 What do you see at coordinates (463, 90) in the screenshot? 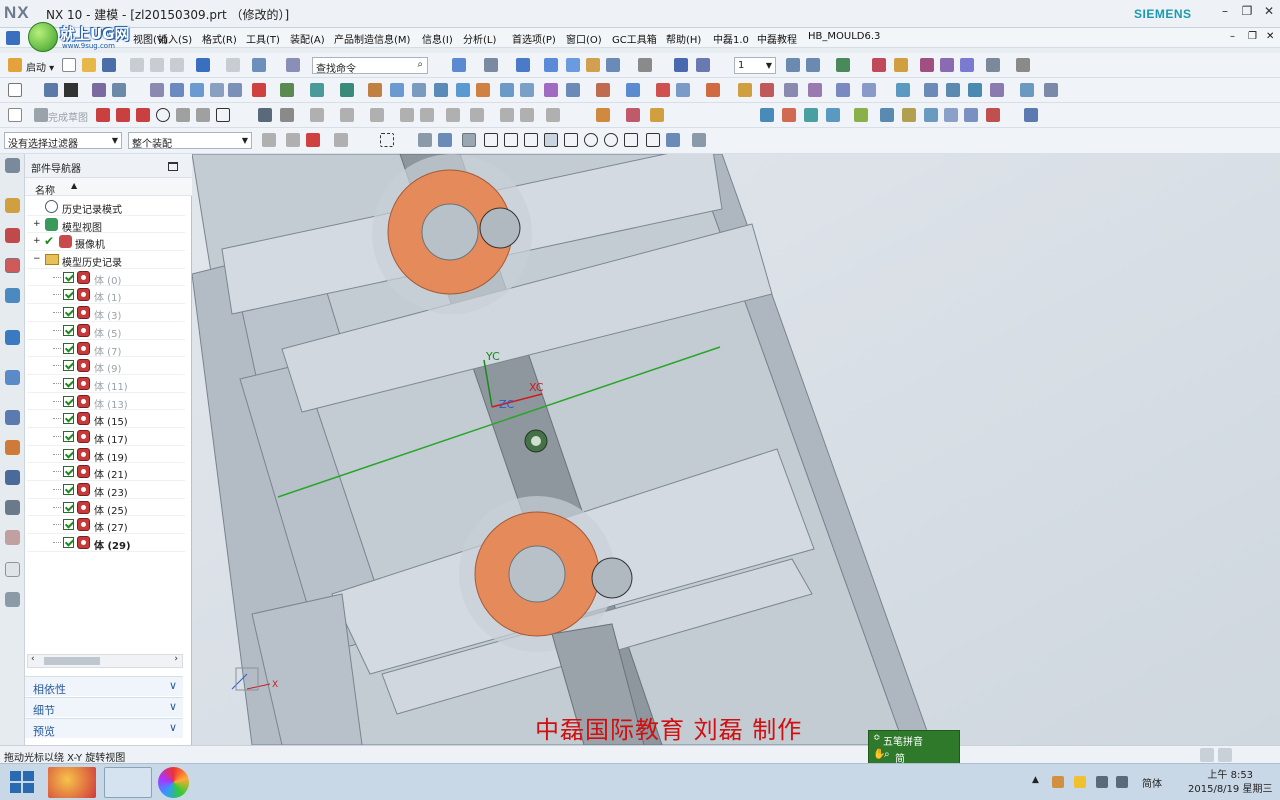
I see `draft-icon` at bounding box center [463, 90].